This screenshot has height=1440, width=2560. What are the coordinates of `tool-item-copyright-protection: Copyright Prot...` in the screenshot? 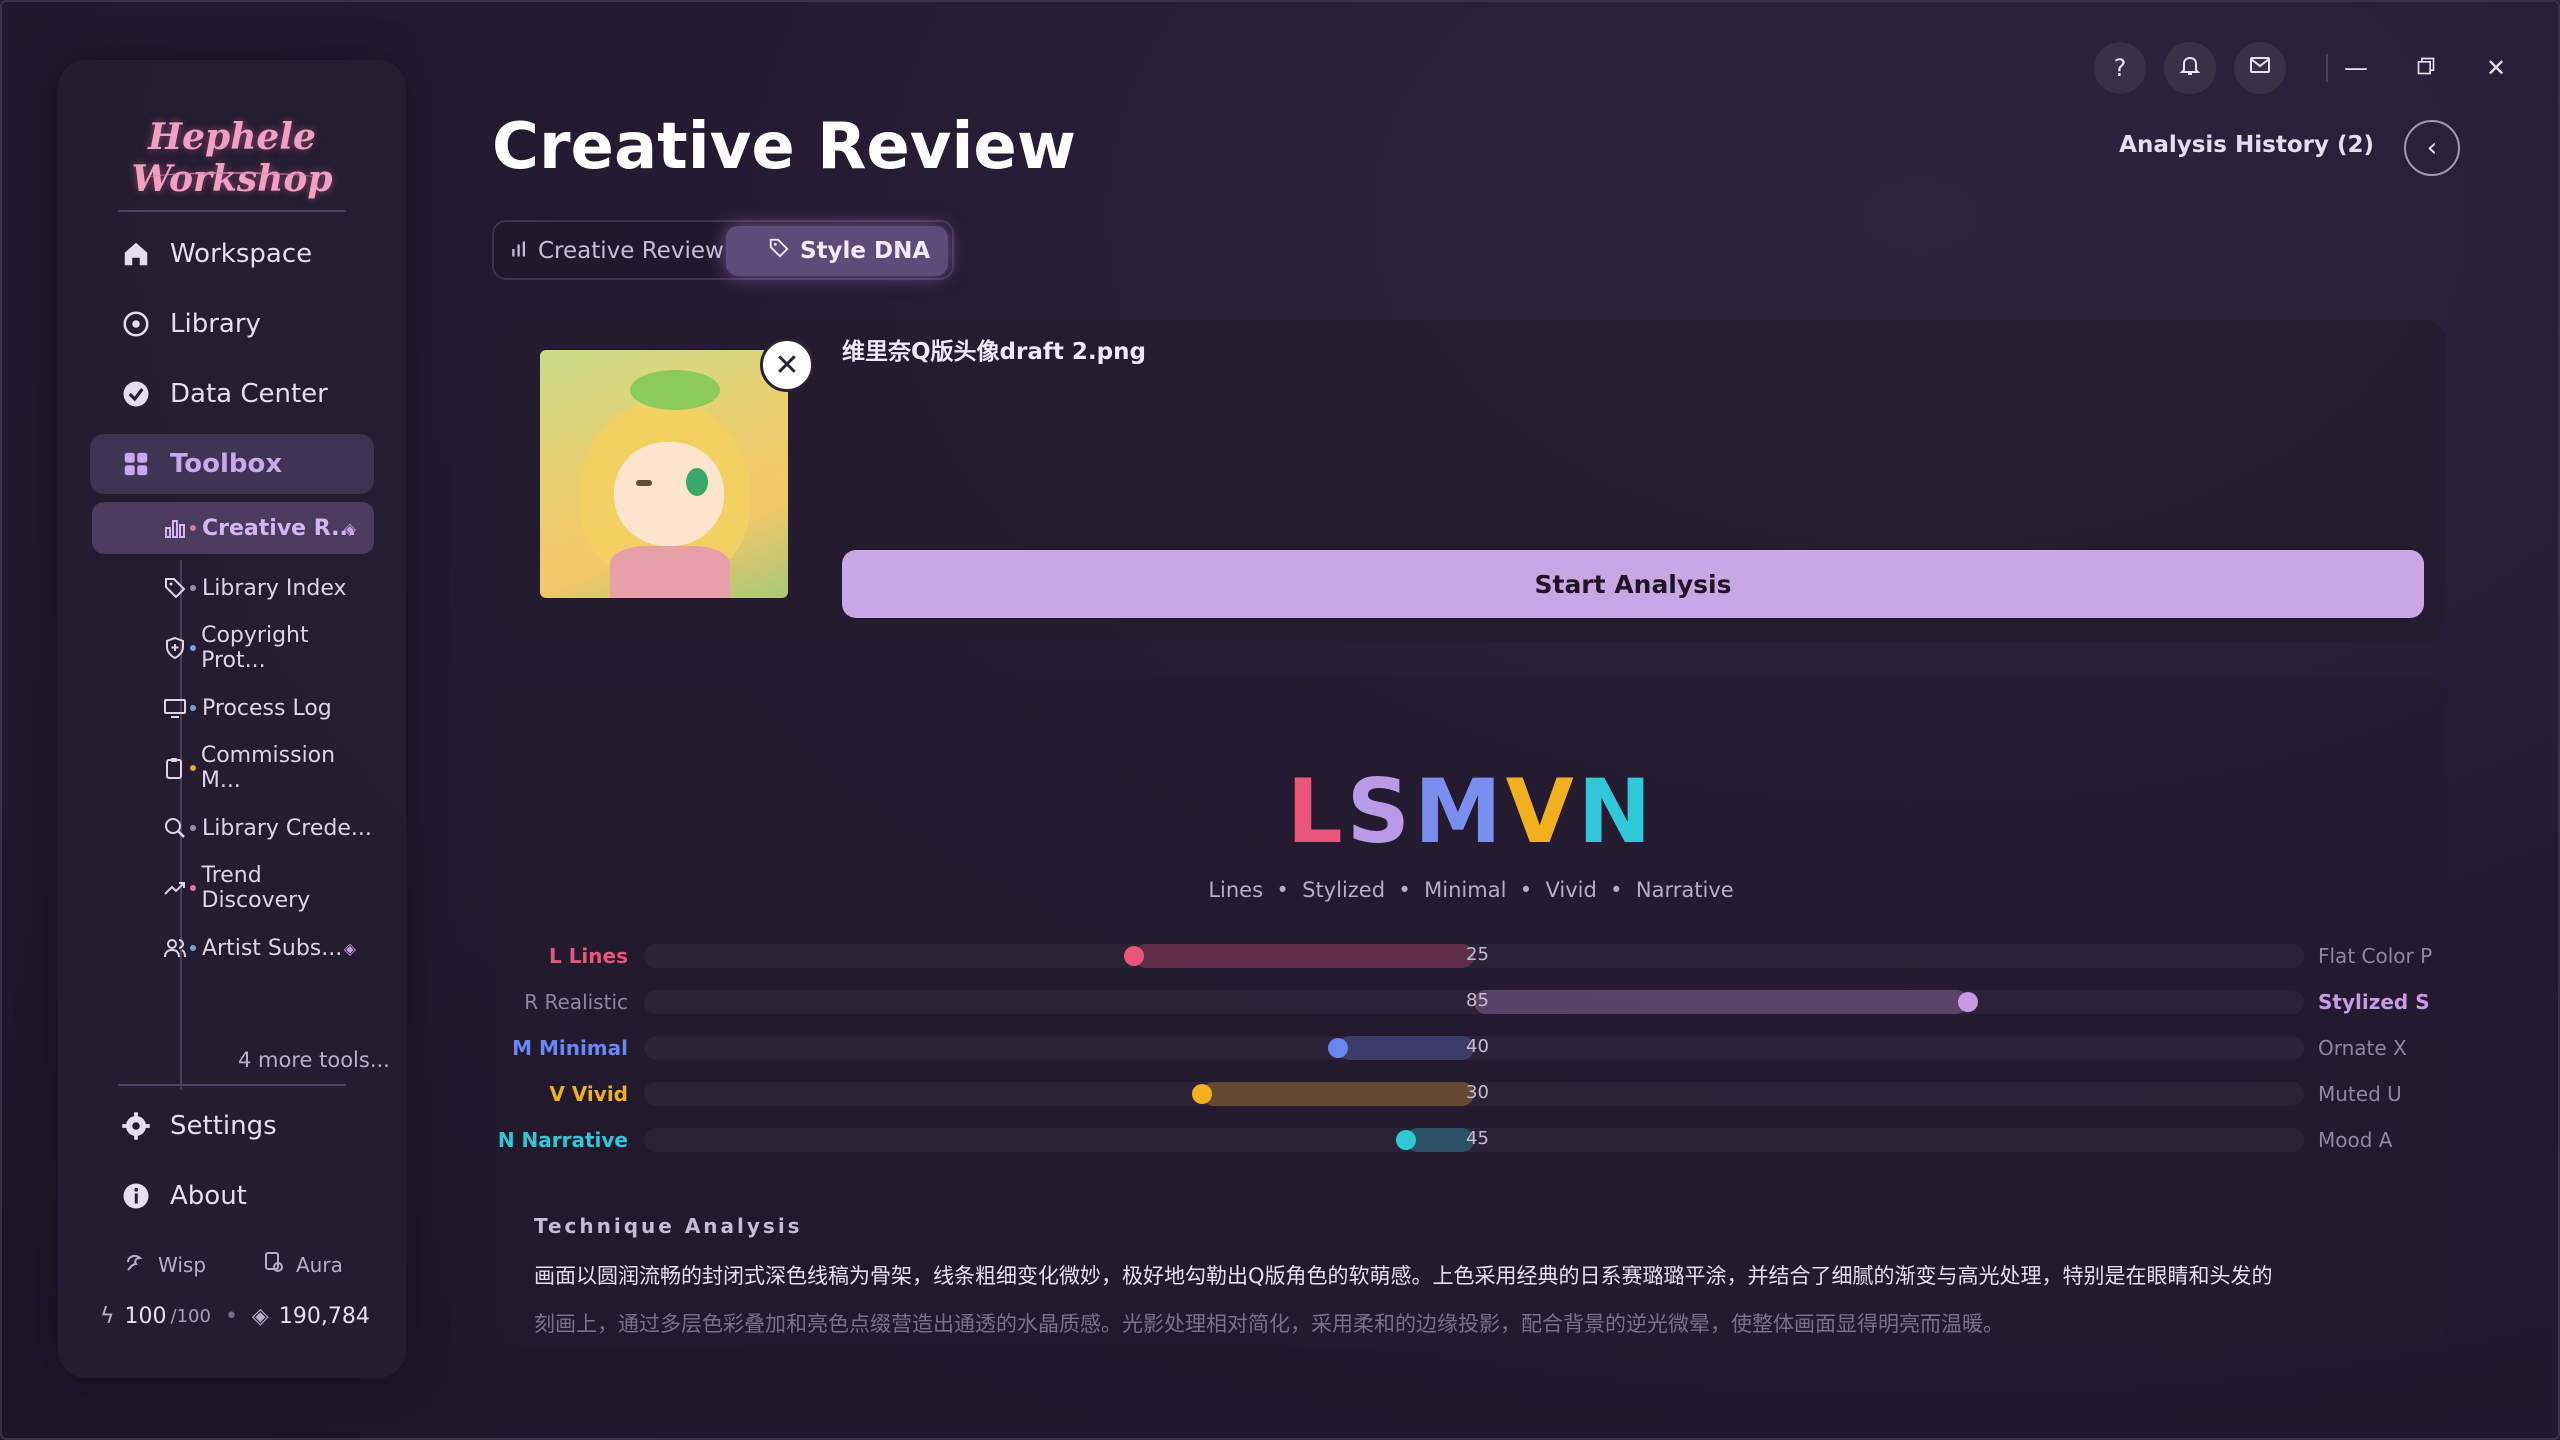 It's located at (233, 648).